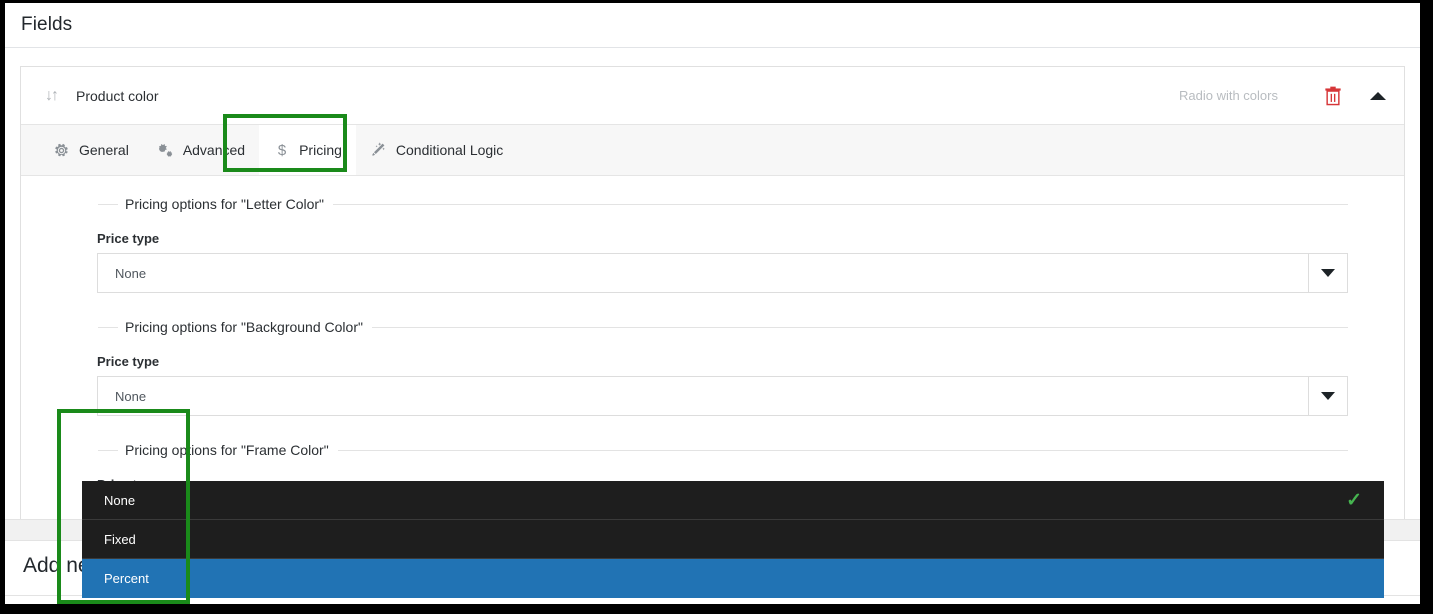  I want to click on tab-pricing: $ Pricing, so click(307, 150).